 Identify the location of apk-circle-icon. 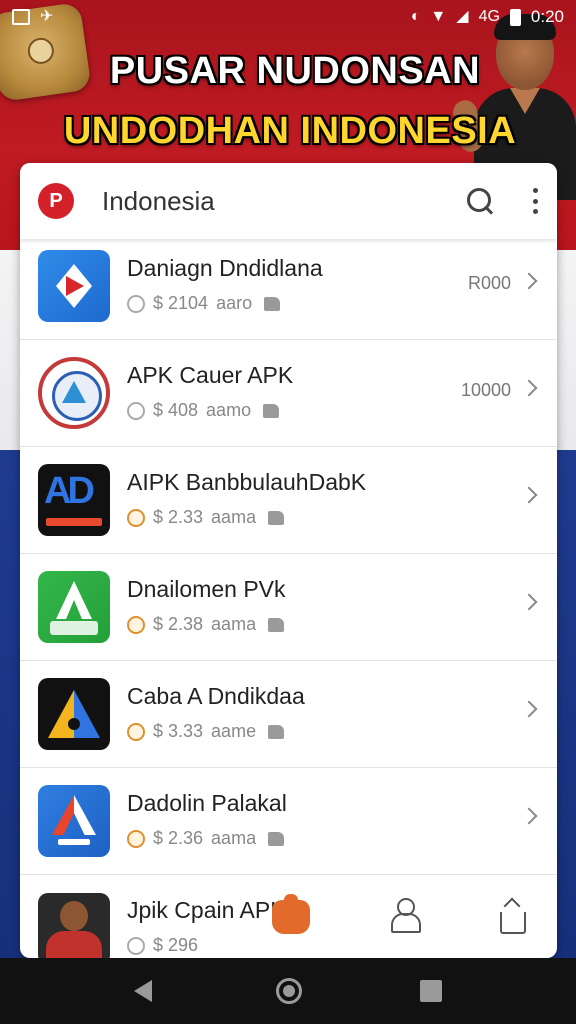
(74, 393).